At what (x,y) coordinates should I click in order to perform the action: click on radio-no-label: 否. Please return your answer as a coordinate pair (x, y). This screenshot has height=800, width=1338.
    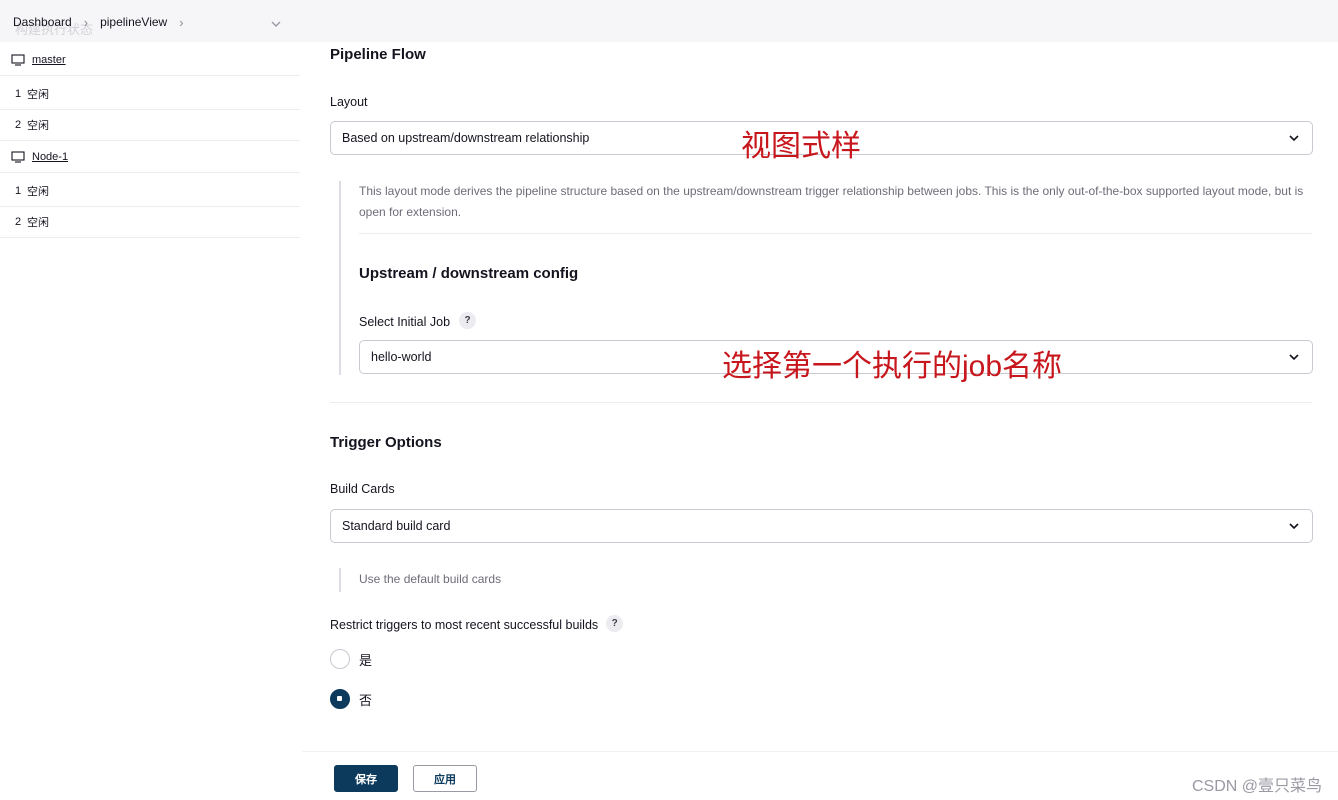
    Looking at the image, I should click on (366, 700).